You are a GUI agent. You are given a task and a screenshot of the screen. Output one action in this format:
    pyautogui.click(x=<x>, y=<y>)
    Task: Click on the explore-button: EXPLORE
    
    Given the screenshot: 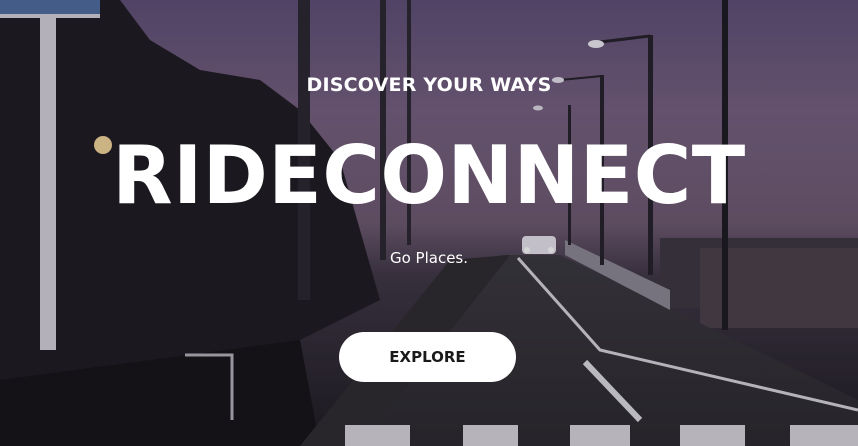 What is the action you would take?
    pyautogui.click(x=427, y=357)
    